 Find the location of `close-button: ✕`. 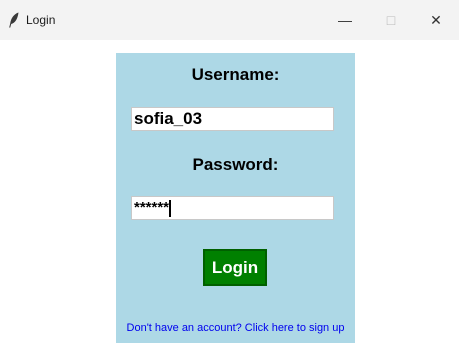

close-button: ✕ is located at coordinates (436, 20).